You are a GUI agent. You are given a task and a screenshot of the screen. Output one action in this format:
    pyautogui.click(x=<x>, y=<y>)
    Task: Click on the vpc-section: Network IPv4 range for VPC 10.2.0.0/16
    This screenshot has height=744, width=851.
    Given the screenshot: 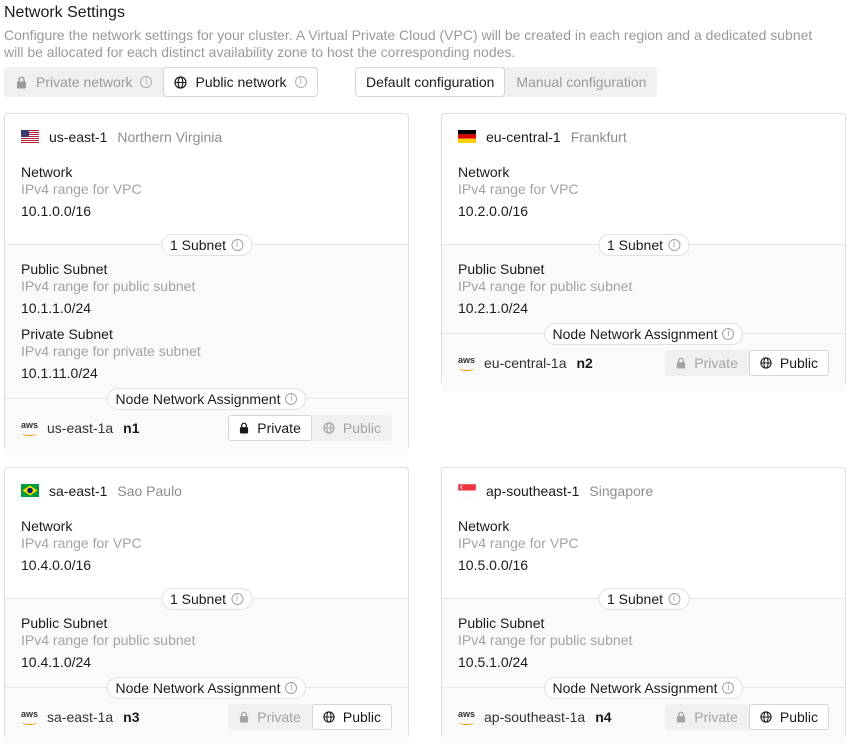 What is the action you would take?
    pyautogui.click(x=643, y=201)
    